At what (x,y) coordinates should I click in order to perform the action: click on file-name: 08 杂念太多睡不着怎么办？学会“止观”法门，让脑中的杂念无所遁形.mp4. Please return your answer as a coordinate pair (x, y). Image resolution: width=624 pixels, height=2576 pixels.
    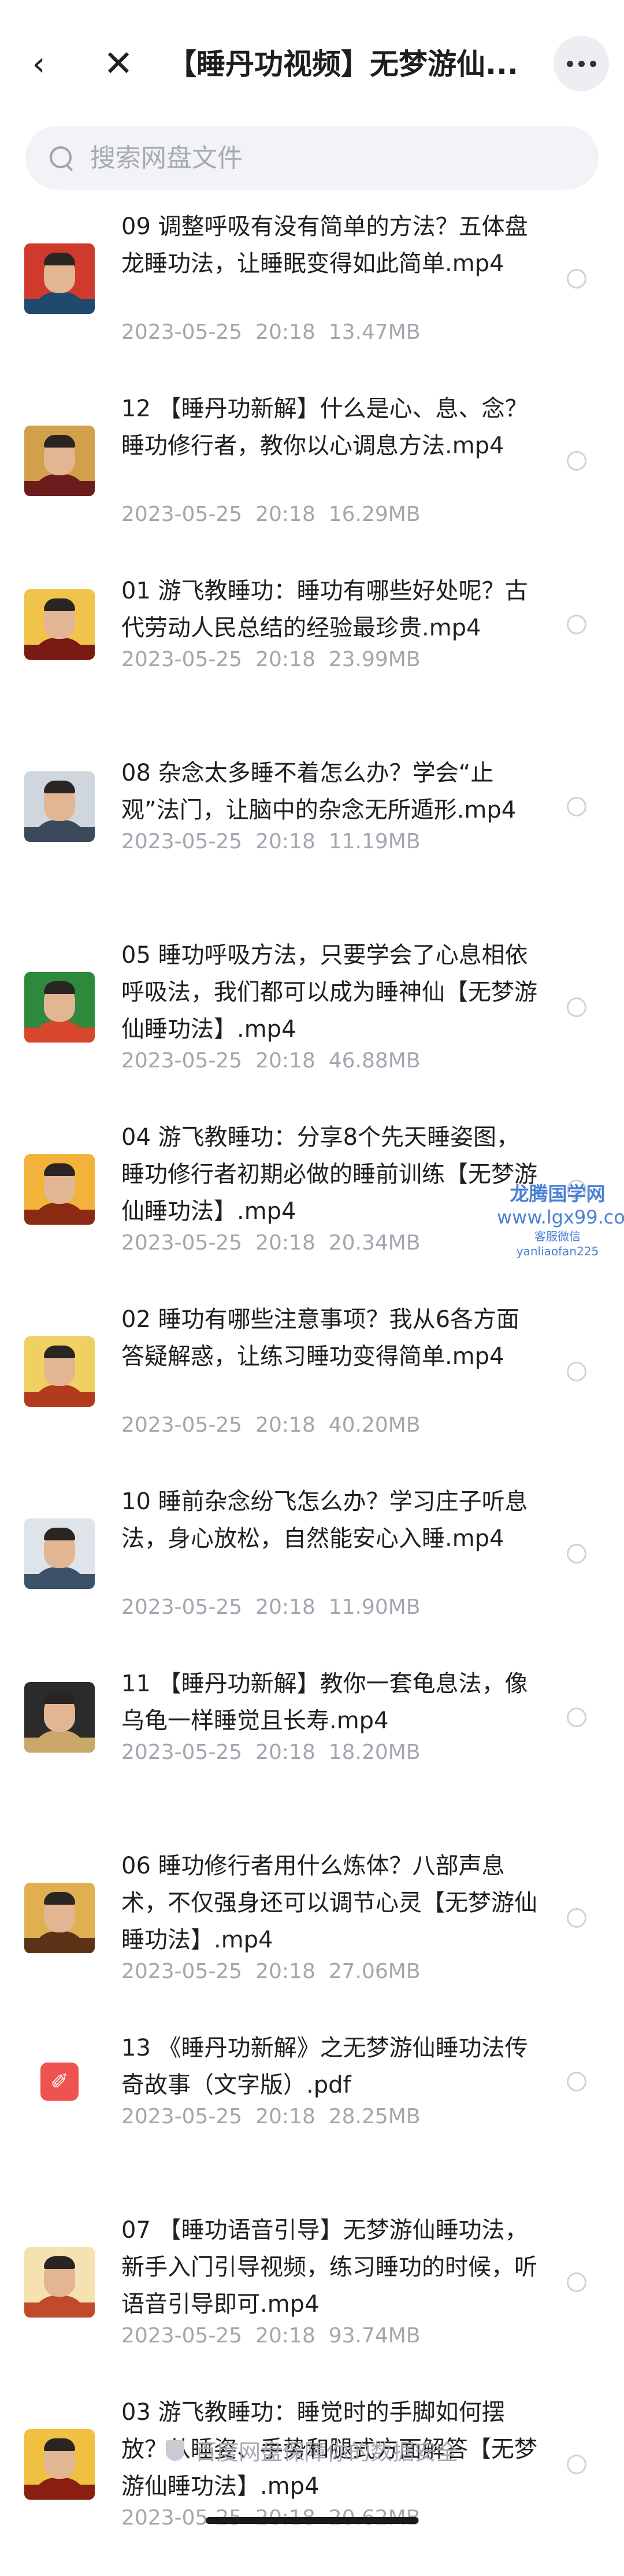
    Looking at the image, I should click on (319, 791).